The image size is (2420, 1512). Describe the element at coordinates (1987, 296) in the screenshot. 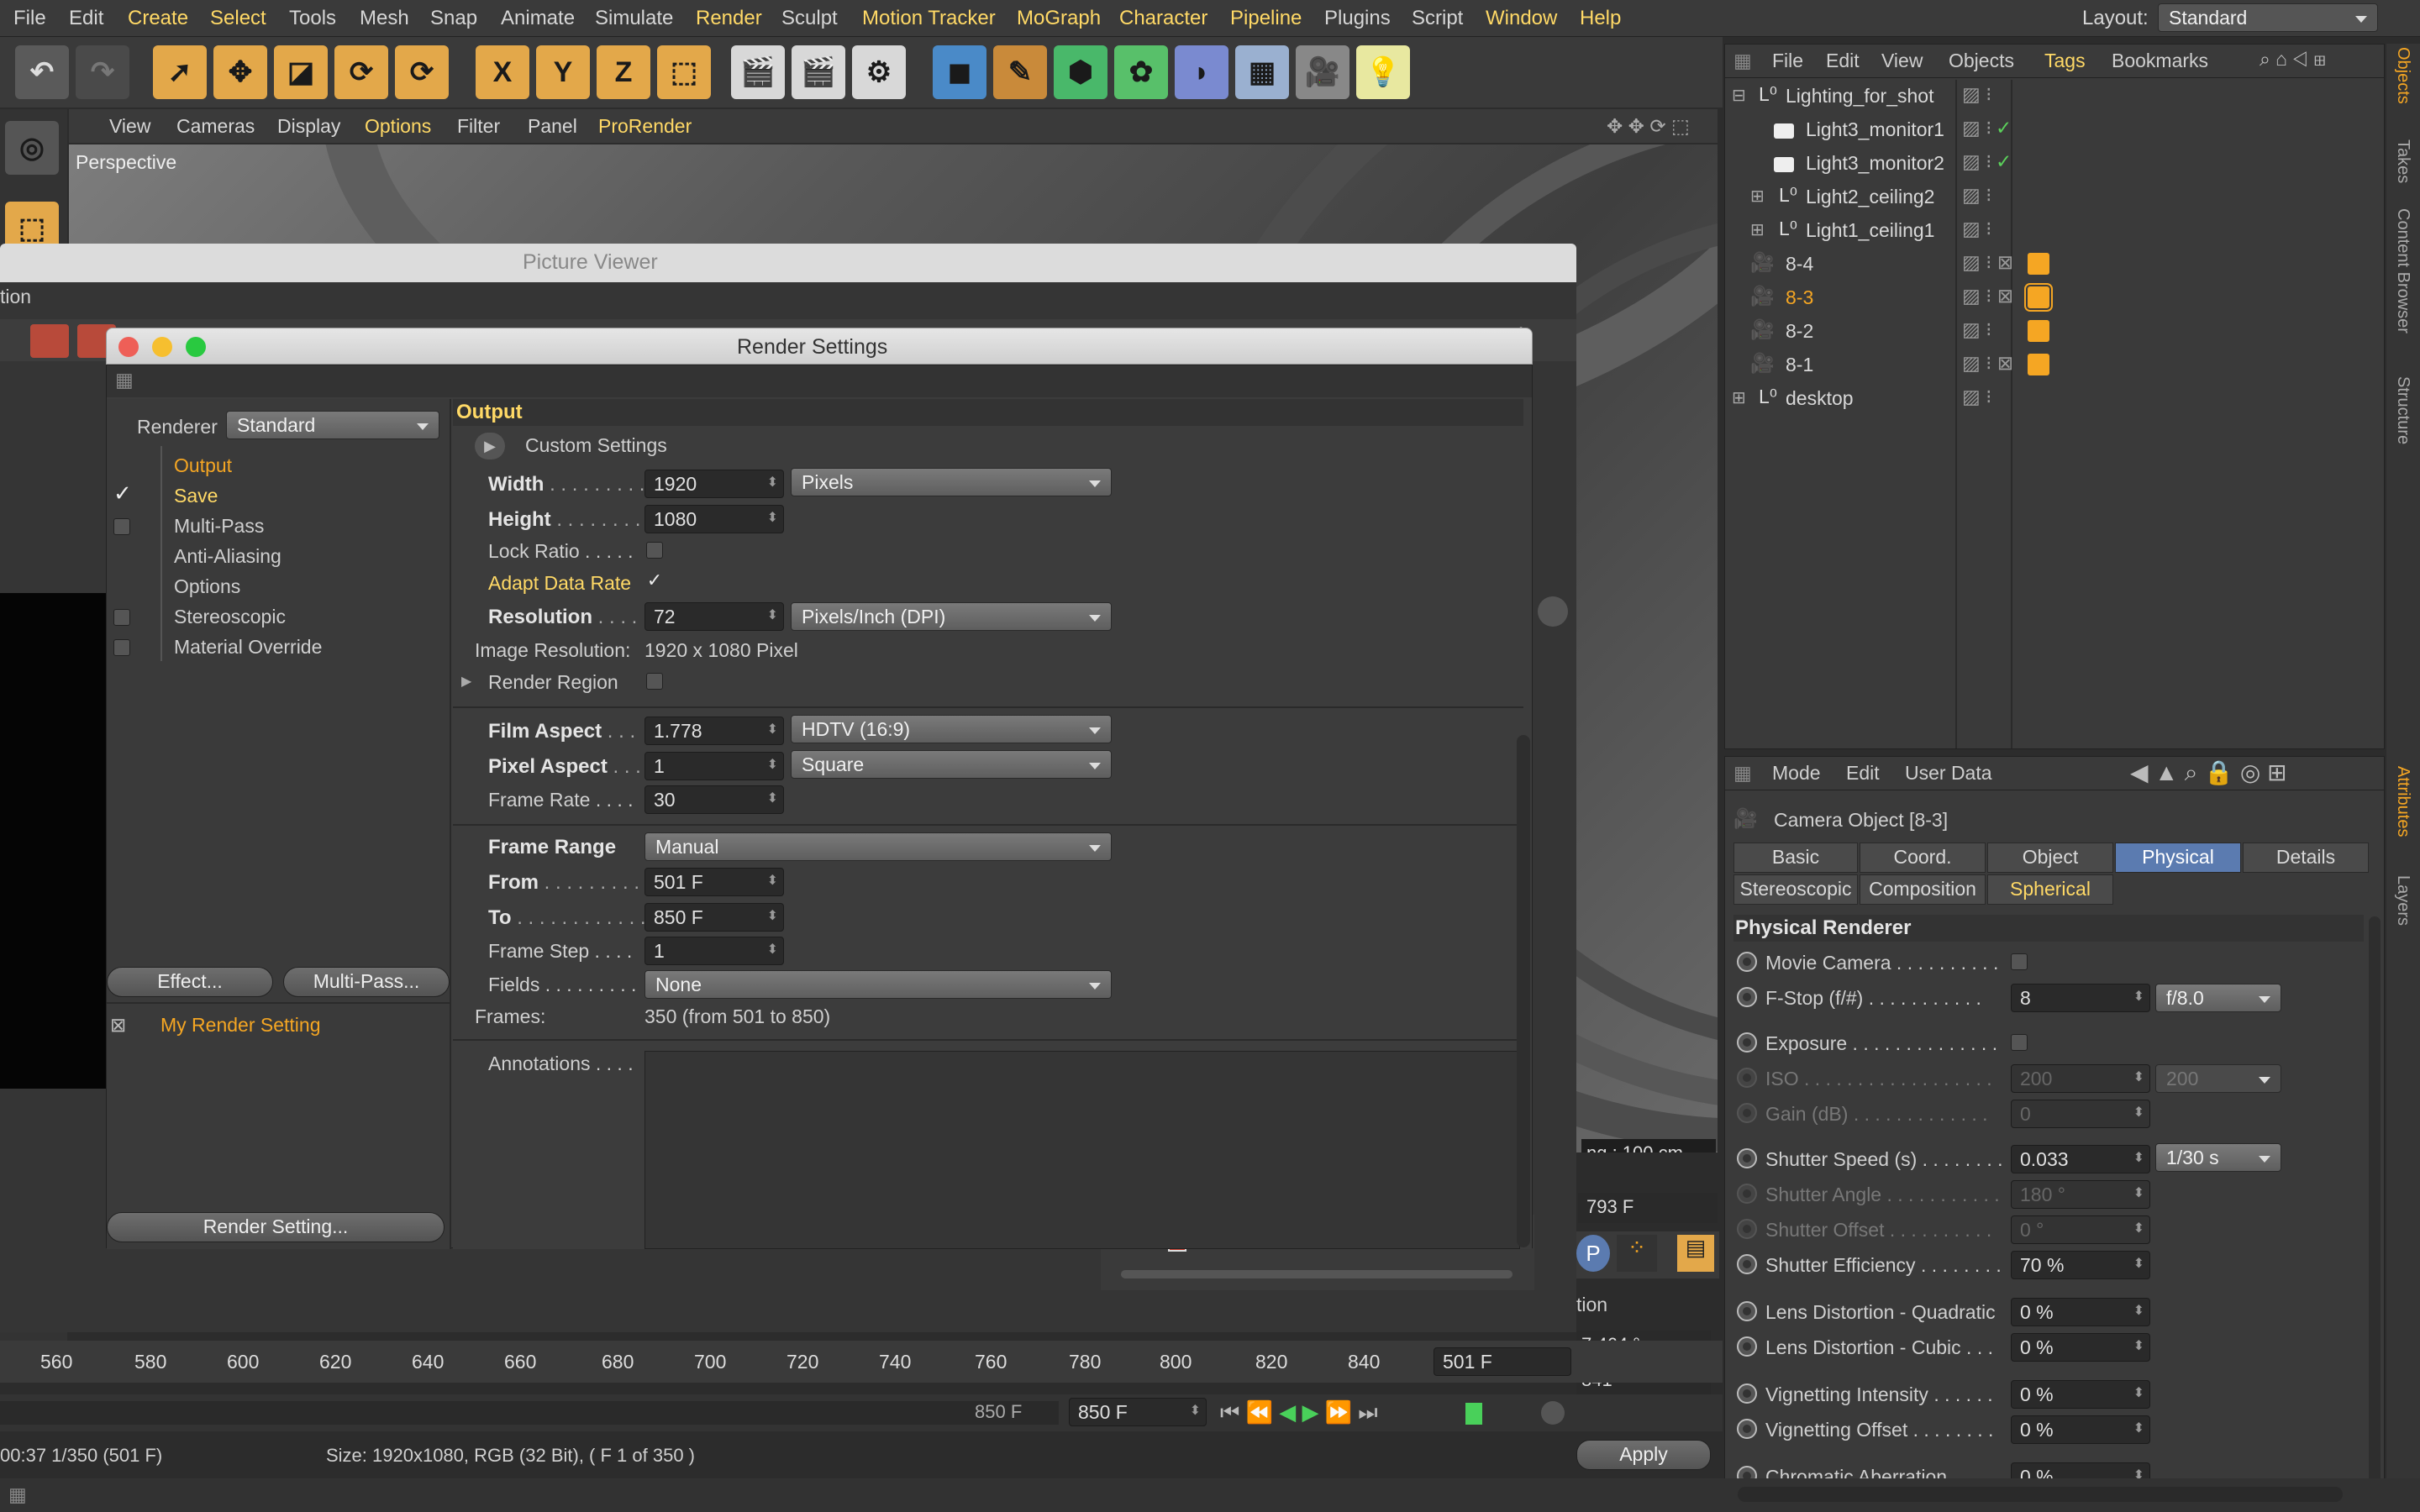

I see `layer-icon: ▨ ⁝ ⊠` at that location.